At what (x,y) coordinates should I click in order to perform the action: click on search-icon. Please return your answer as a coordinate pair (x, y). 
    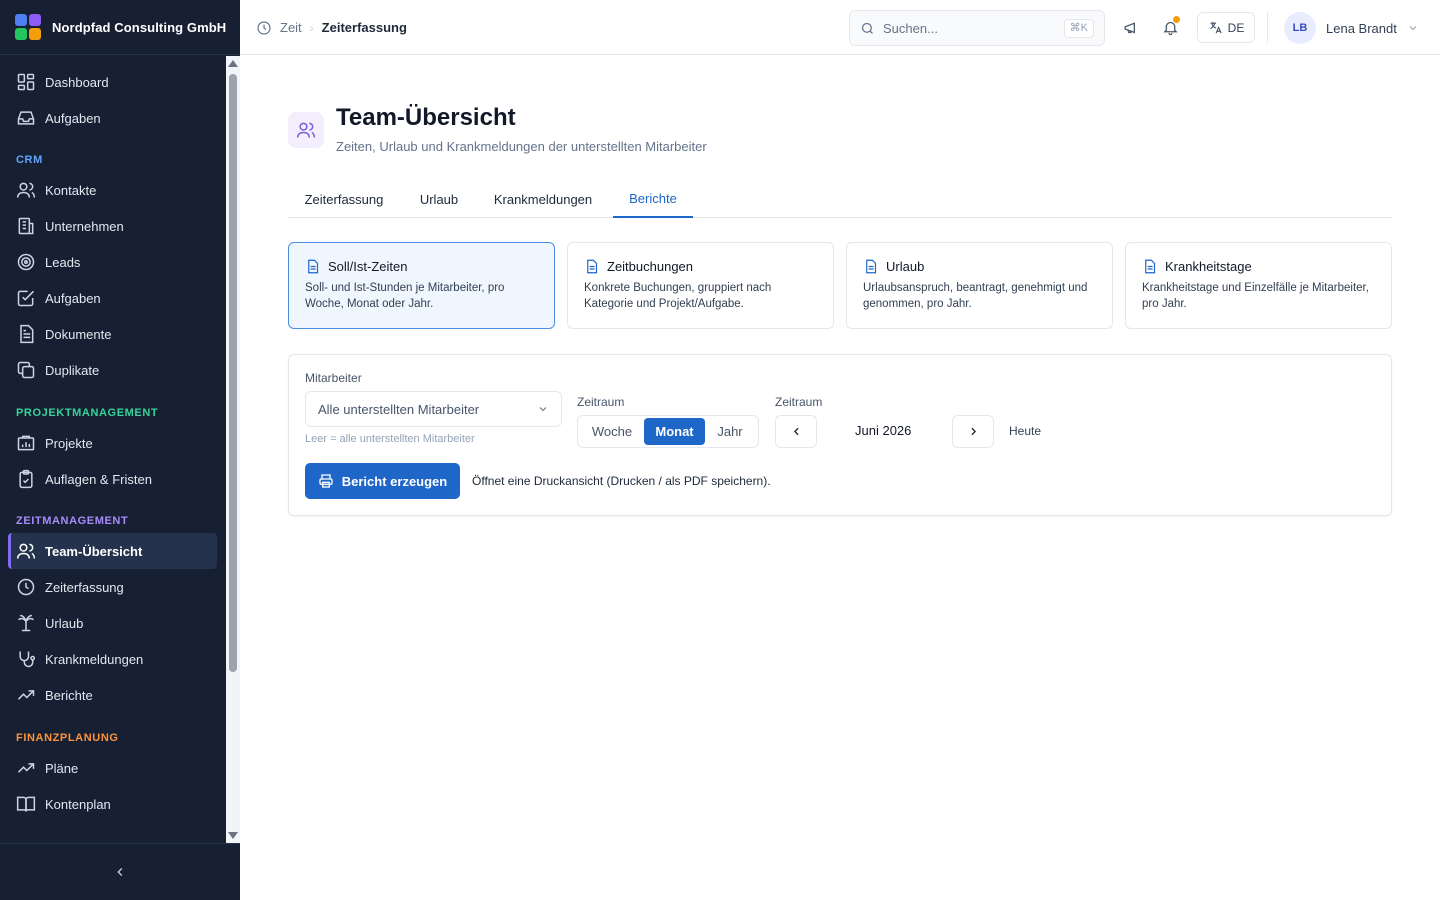
    Looking at the image, I should click on (867, 28).